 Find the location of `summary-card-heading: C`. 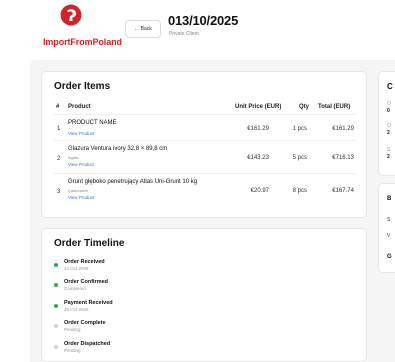

summary-card-heading: C is located at coordinates (390, 86).